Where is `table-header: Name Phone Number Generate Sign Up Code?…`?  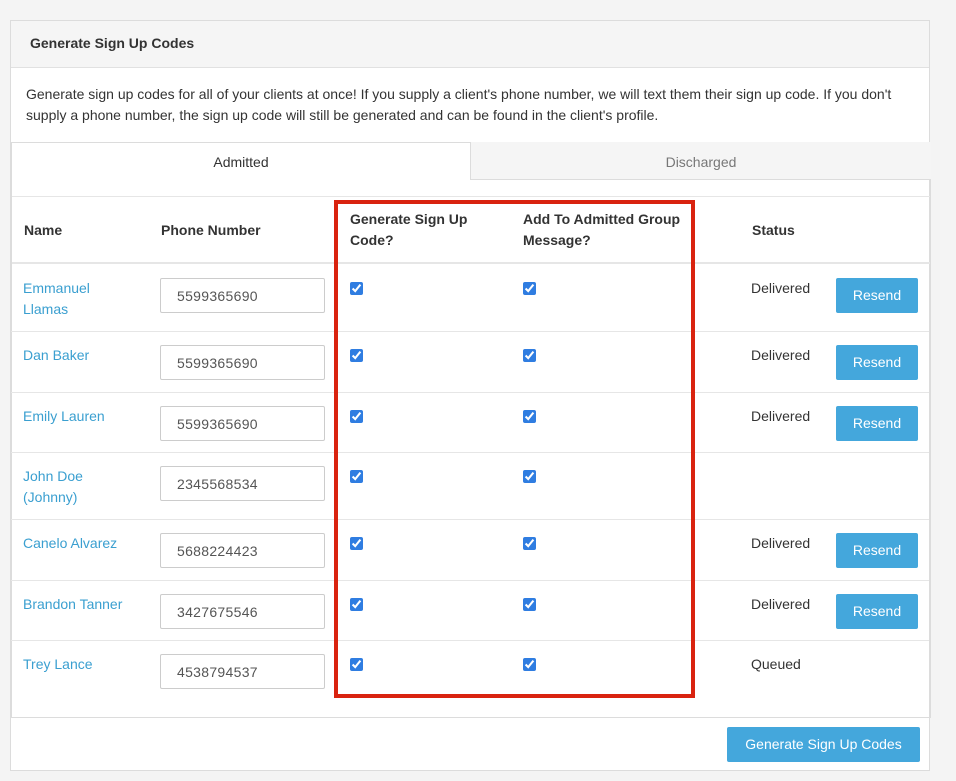
table-header: Name Phone Number Generate Sign Up Code?… is located at coordinates (471, 230).